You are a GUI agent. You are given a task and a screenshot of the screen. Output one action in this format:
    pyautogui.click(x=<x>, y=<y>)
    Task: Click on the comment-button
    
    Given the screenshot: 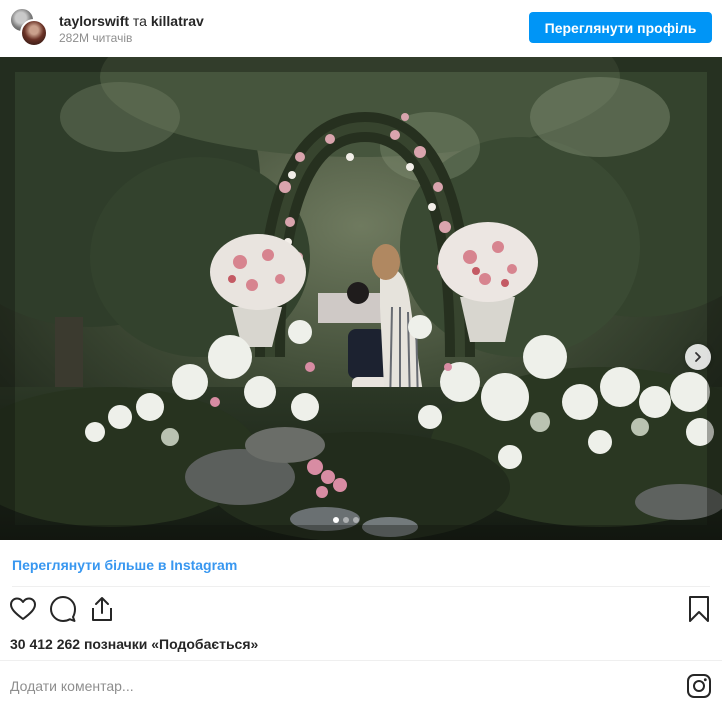 What is the action you would take?
    pyautogui.click(x=63, y=611)
    